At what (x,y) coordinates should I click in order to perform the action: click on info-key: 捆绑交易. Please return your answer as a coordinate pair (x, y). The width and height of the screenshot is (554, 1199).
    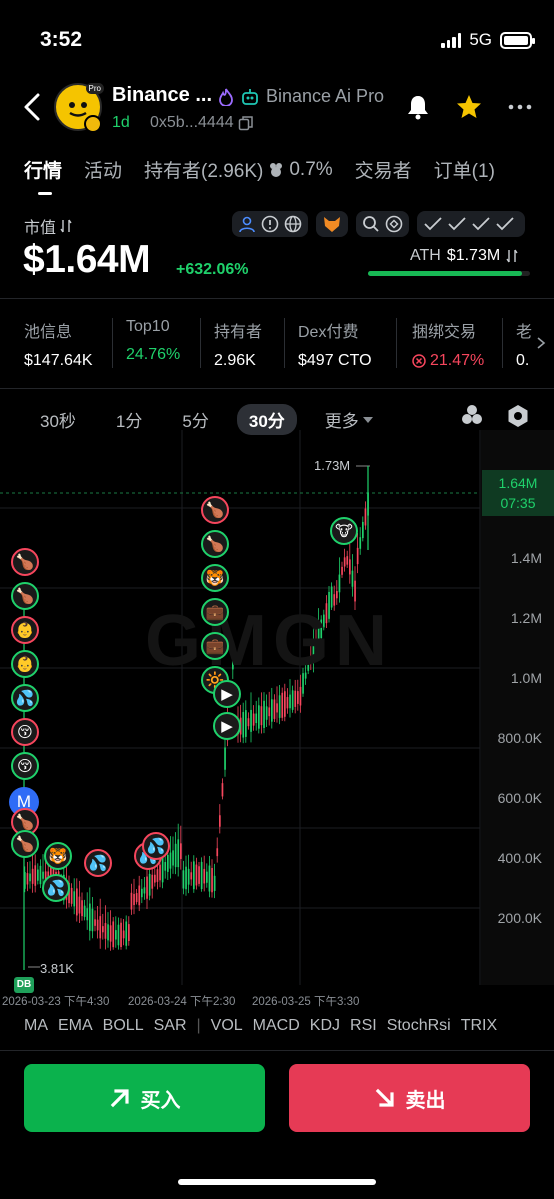
    Looking at the image, I should click on (444, 332).